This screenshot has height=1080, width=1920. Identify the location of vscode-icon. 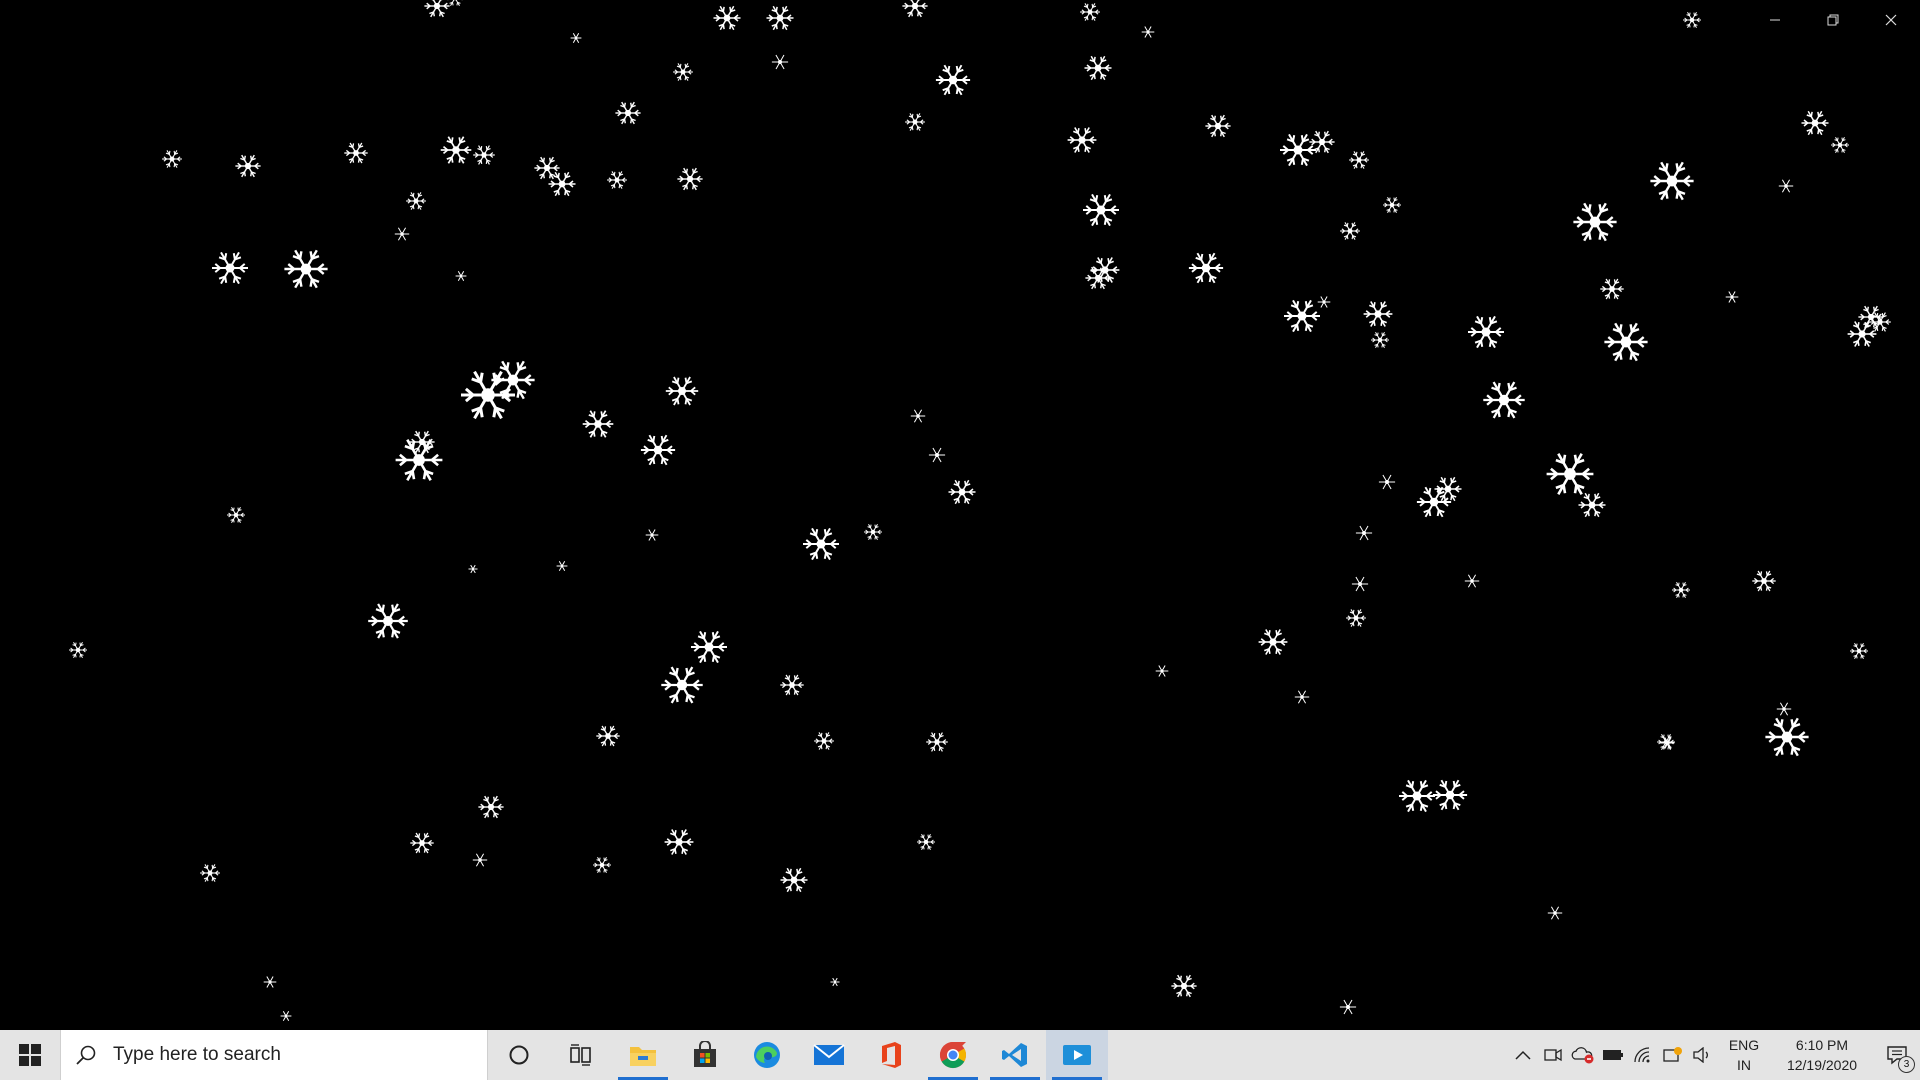
(1014, 1055).